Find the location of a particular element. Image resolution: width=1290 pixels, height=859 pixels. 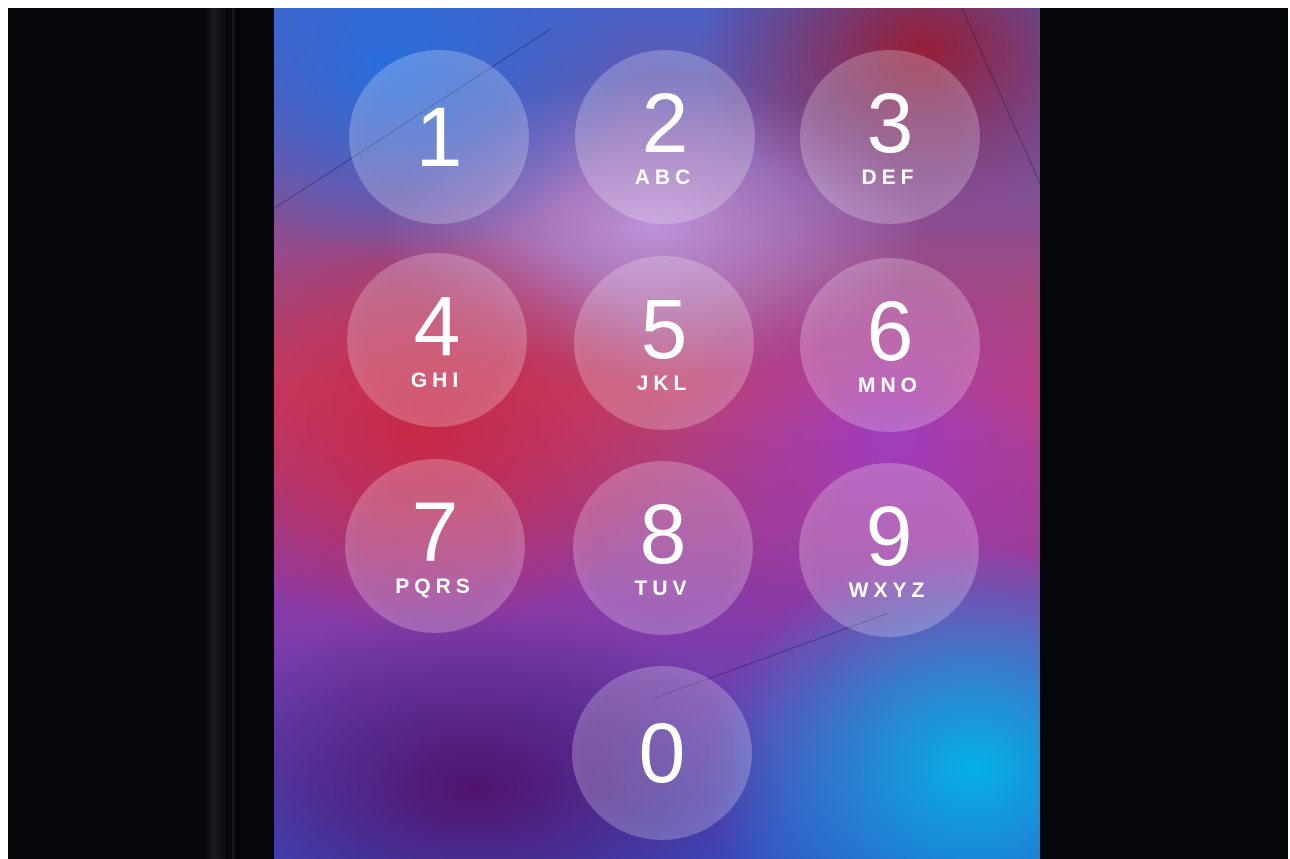

key-digit: 1 is located at coordinates (439, 137).